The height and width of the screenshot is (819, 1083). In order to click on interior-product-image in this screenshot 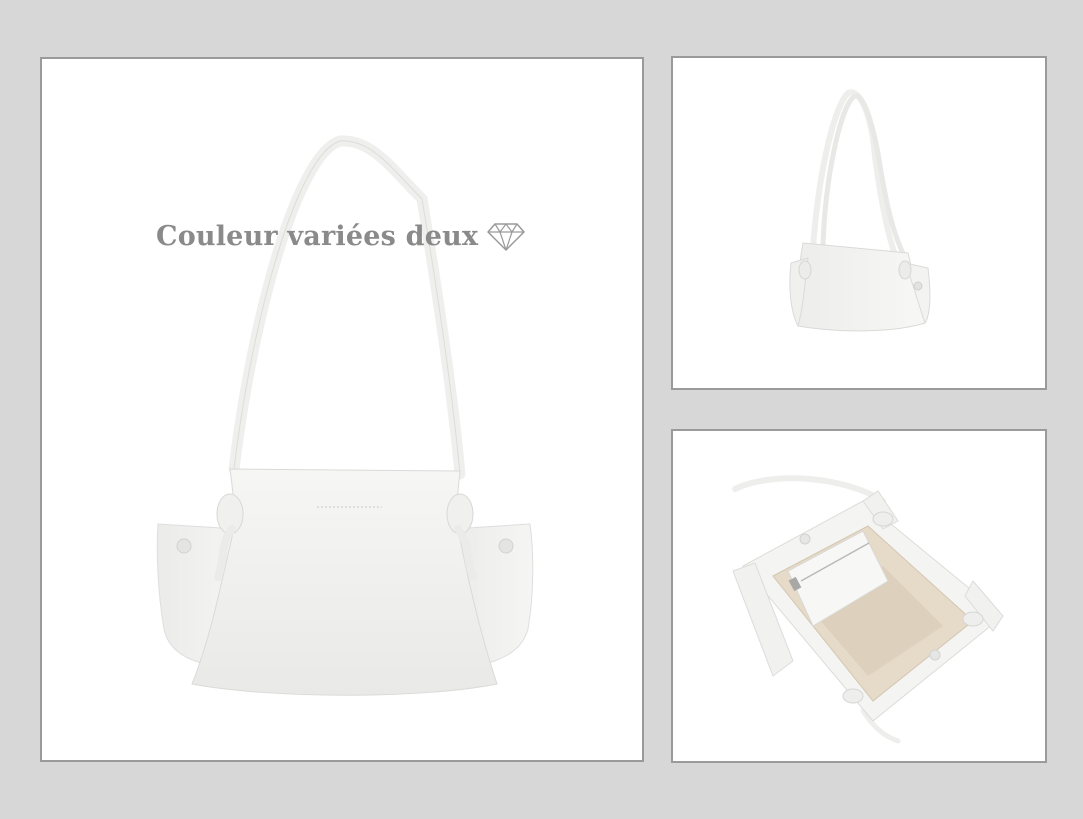, I will do `click(859, 596)`.